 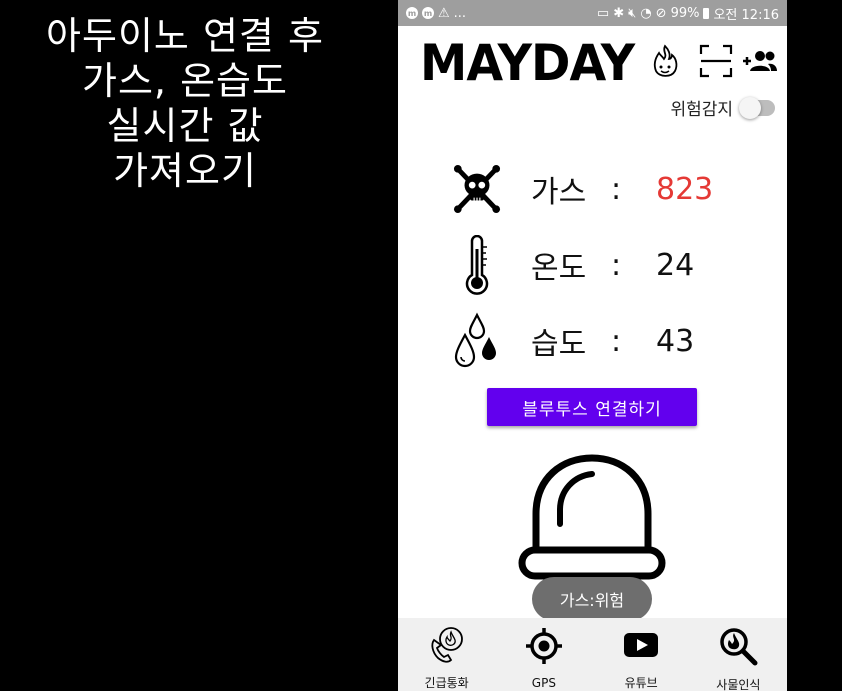 What do you see at coordinates (412, 13) in the screenshot?
I see `app-notification-icon: m` at bounding box center [412, 13].